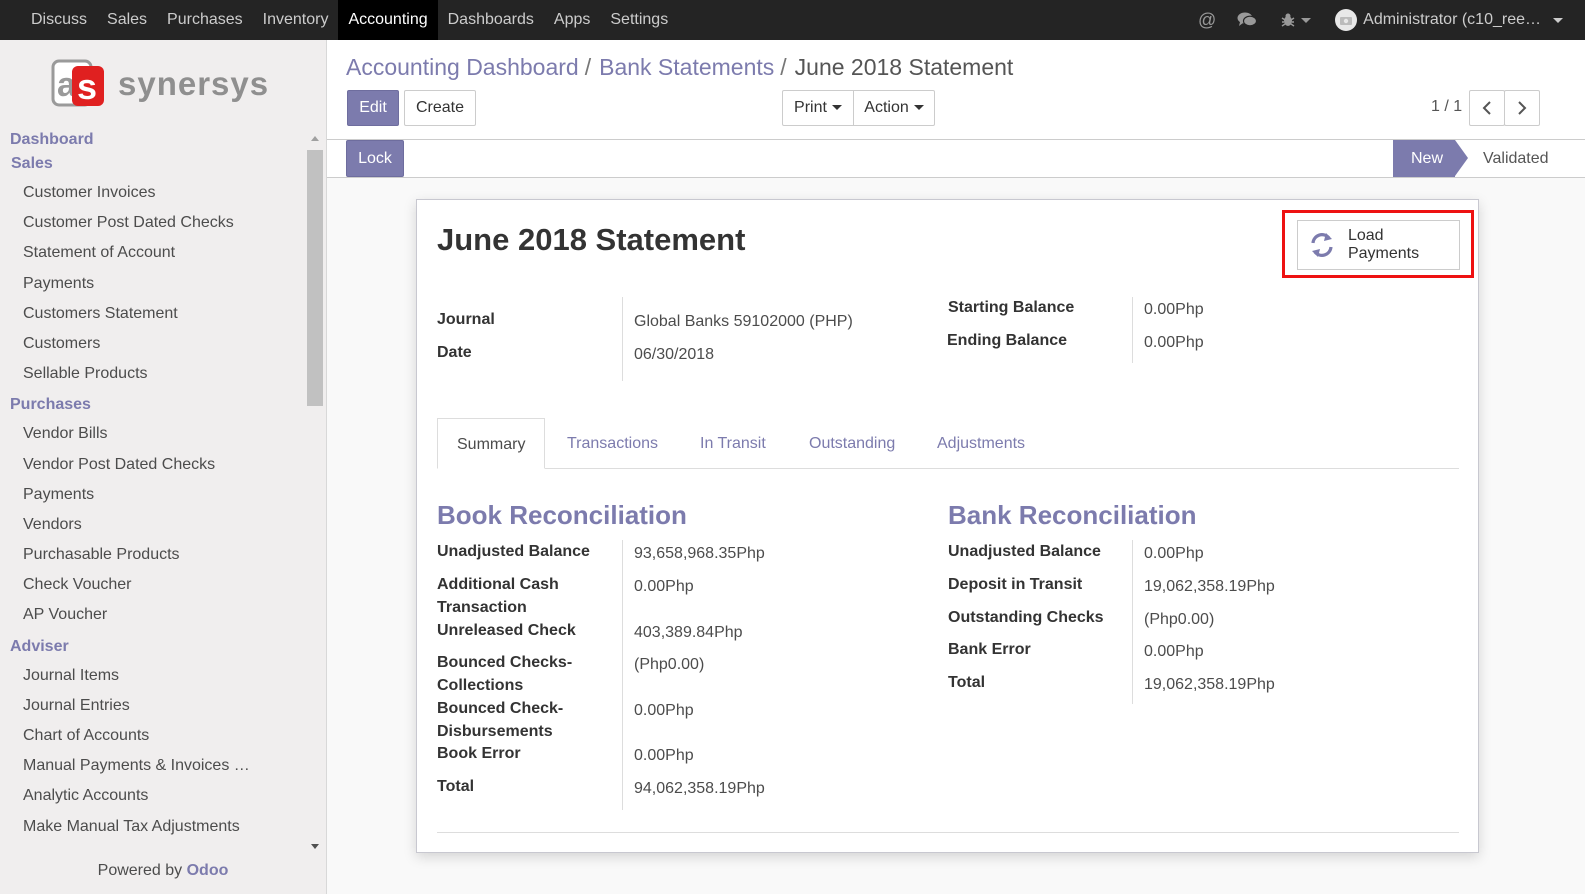 The width and height of the screenshot is (1585, 894). What do you see at coordinates (373, 108) in the screenshot?
I see `edit-button: Edit` at bounding box center [373, 108].